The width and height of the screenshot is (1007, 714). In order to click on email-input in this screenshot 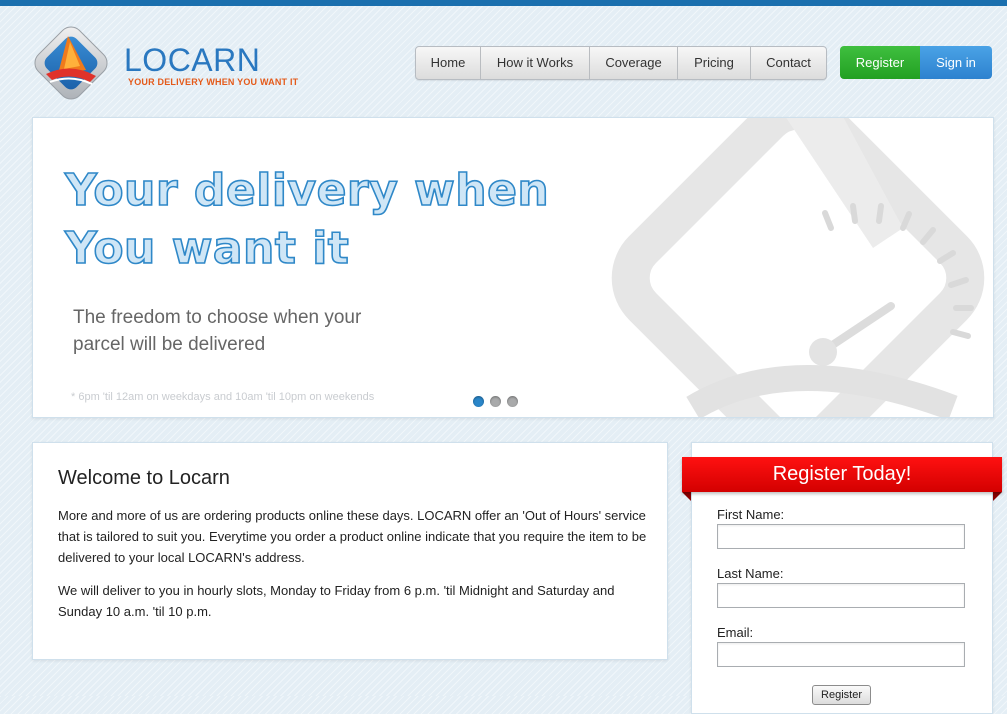, I will do `click(841, 654)`.